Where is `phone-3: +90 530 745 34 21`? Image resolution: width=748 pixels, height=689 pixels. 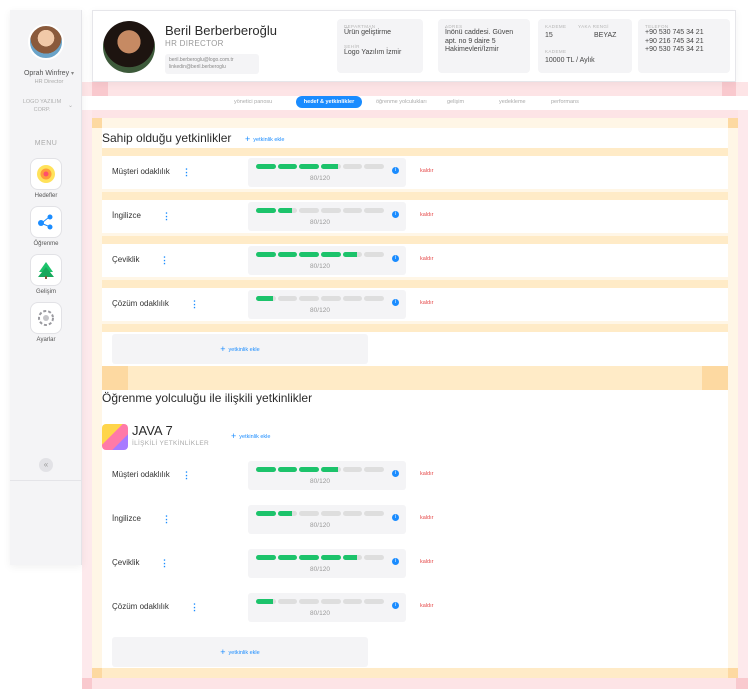
phone-3: +90 530 745 34 21 is located at coordinates (684, 50).